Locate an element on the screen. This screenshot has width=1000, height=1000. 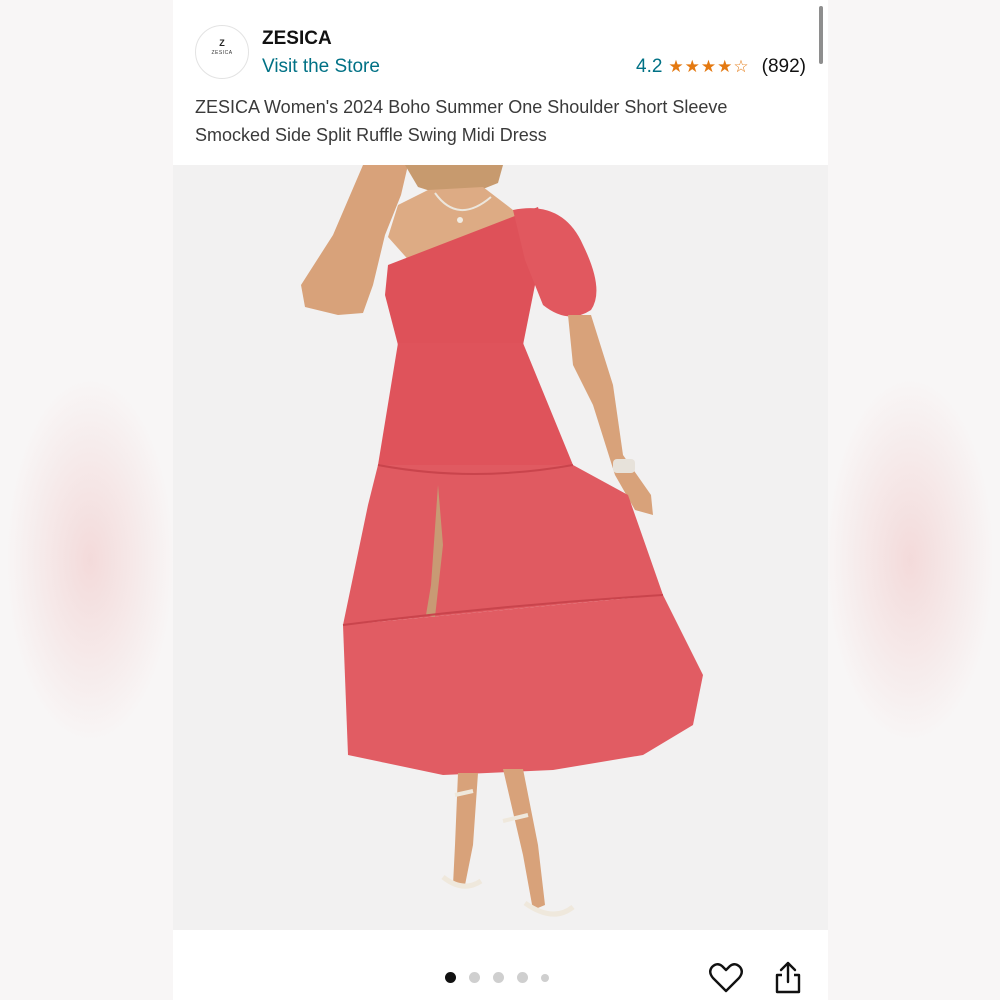
half-star-icon: ☆ is located at coordinates (741, 66).